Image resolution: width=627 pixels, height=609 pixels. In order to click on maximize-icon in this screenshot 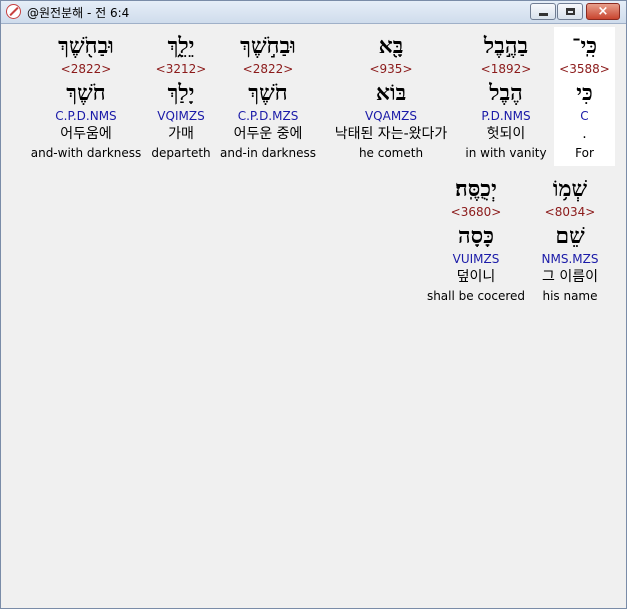, I will do `click(570, 11)`.